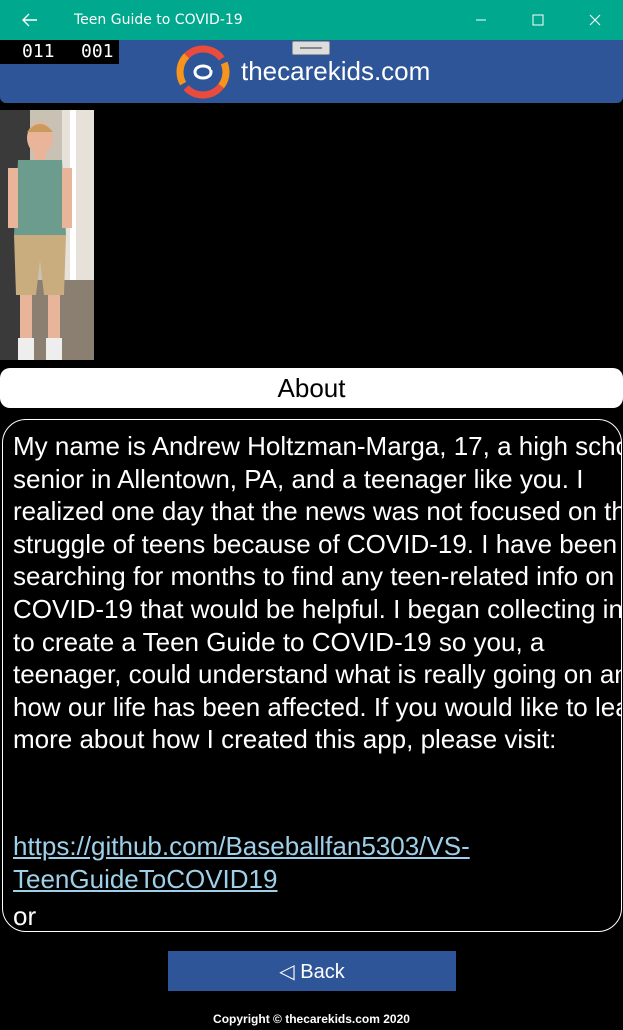 The height and width of the screenshot is (1030, 623). Describe the element at coordinates (594, 20) in the screenshot. I see `close-icon` at that location.